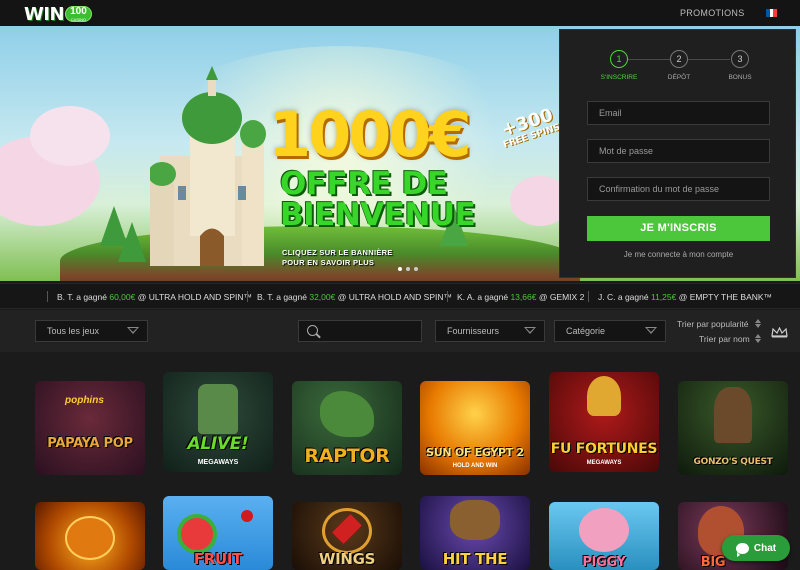 The width and height of the screenshot is (800, 570). What do you see at coordinates (520, 297) in the screenshot?
I see `ticker-item: K. A. a gagné 13,66€ @ GEMIX 2` at bounding box center [520, 297].